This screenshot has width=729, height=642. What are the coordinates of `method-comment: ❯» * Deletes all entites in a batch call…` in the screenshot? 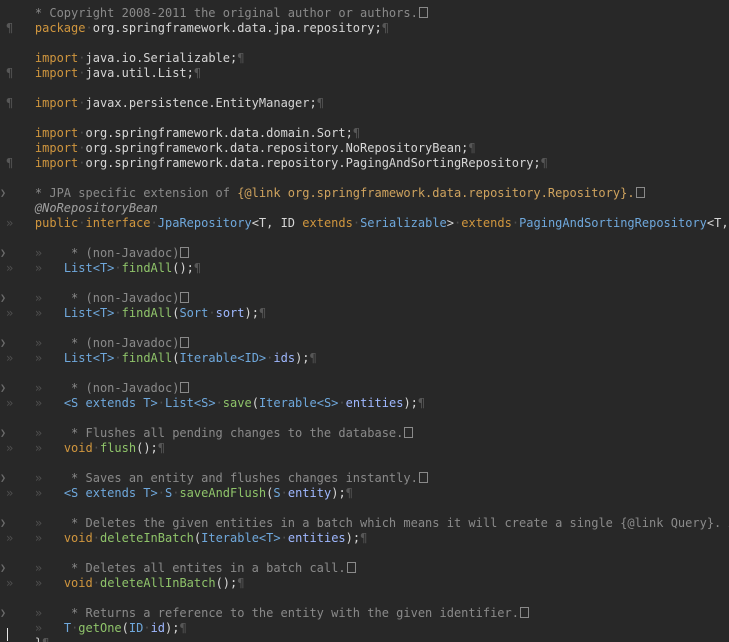 It's located at (178, 560).